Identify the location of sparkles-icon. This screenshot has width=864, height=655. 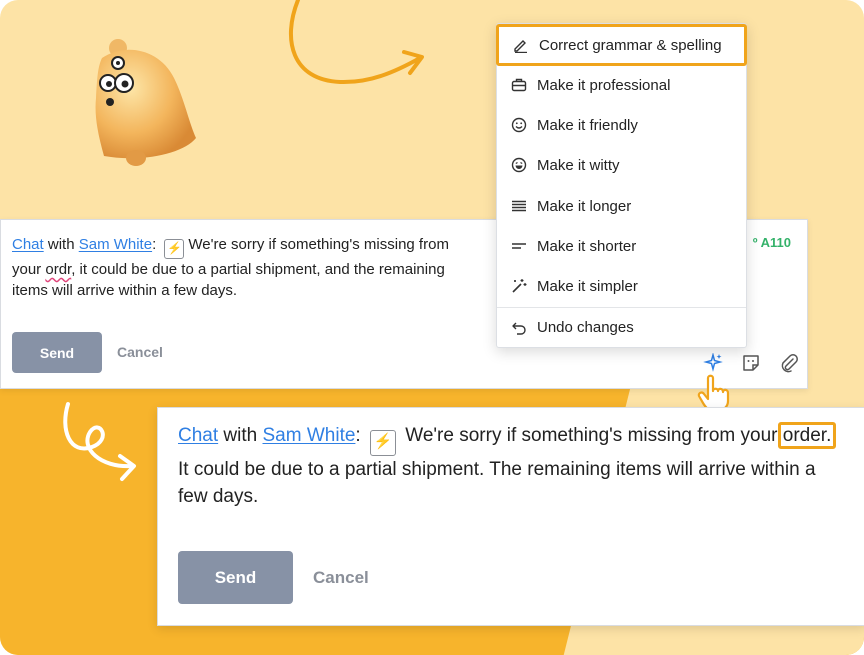
(713, 362).